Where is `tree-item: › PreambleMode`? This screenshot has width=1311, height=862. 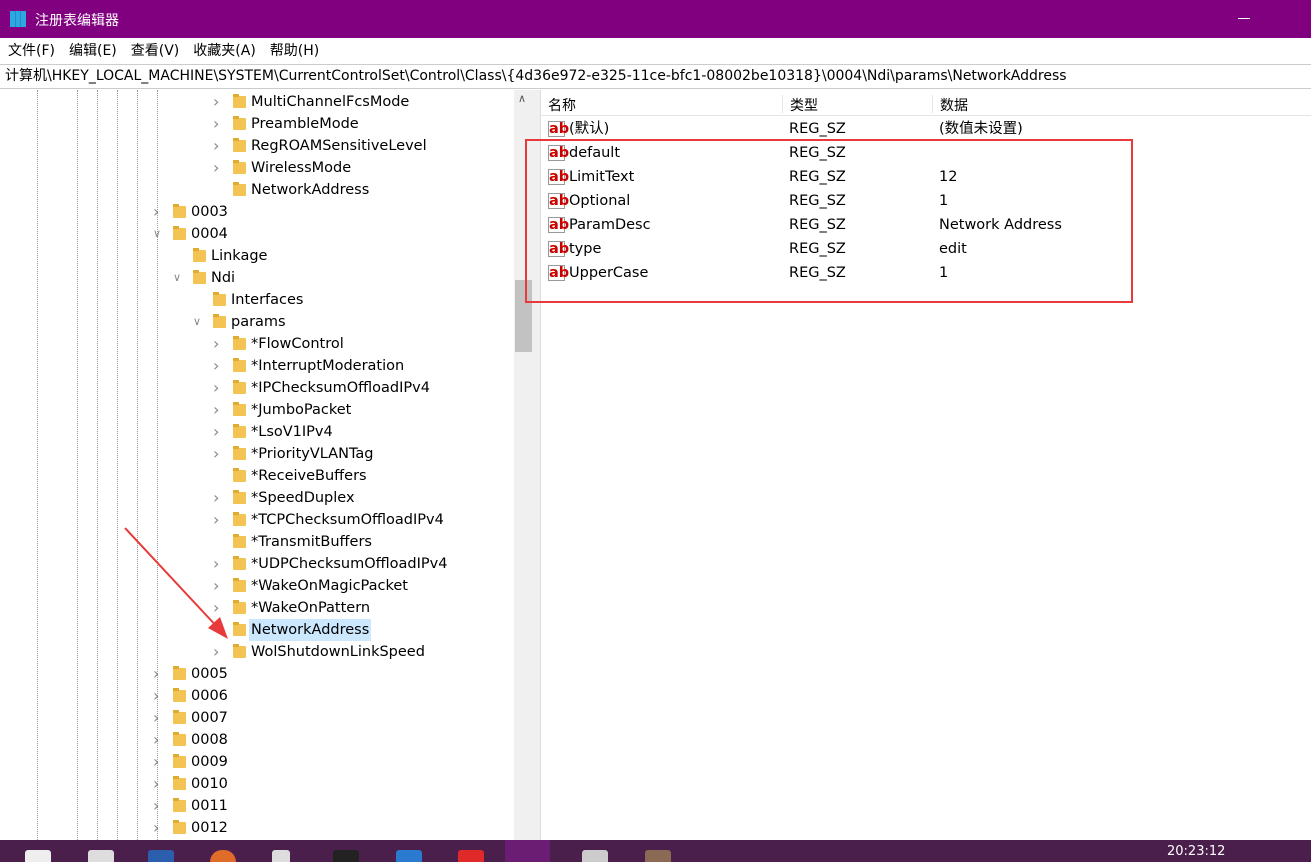 tree-item: › PreambleMode is located at coordinates (257, 124).